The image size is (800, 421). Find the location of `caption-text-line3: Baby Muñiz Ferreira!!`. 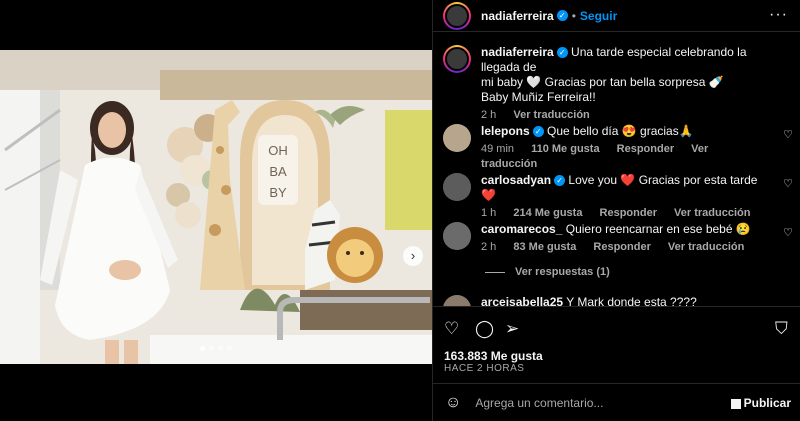

caption-text-line3: Baby Muñiz Ferreira!! is located at coordinates (538, 97).